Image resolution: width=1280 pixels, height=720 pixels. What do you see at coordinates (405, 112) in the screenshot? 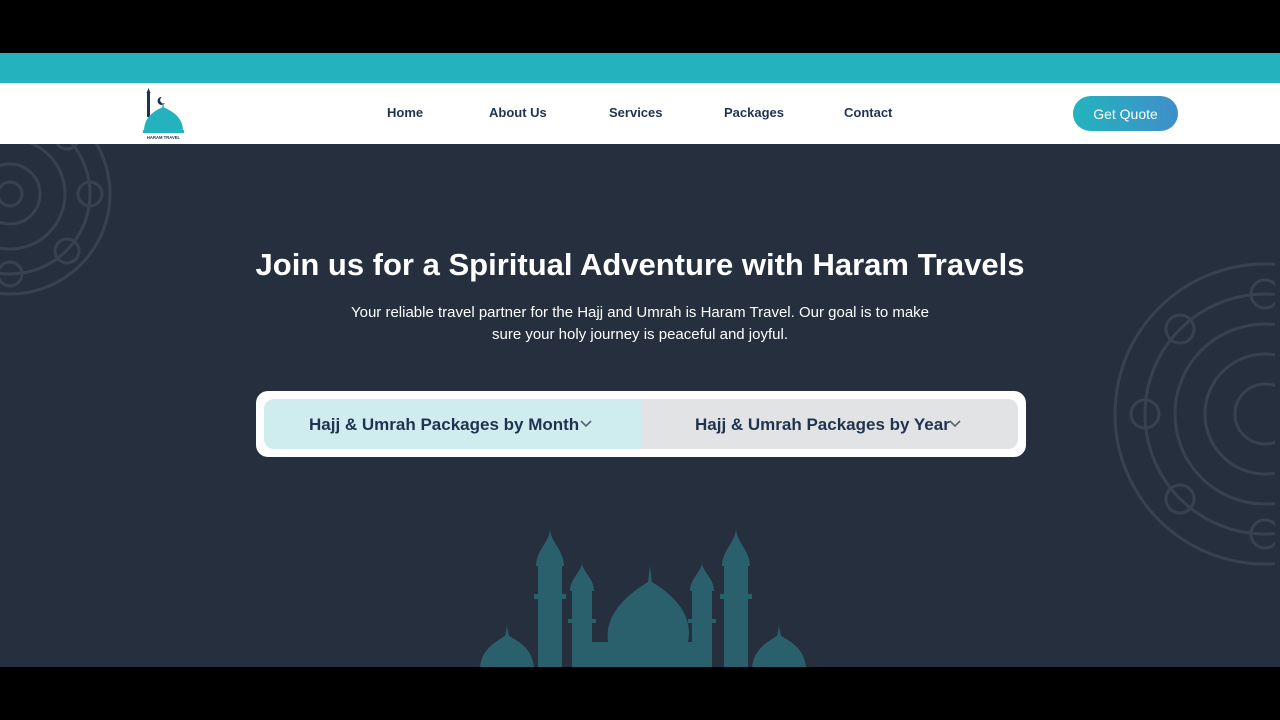
I see `nav-home: Home` at bounding box center [405, 112].